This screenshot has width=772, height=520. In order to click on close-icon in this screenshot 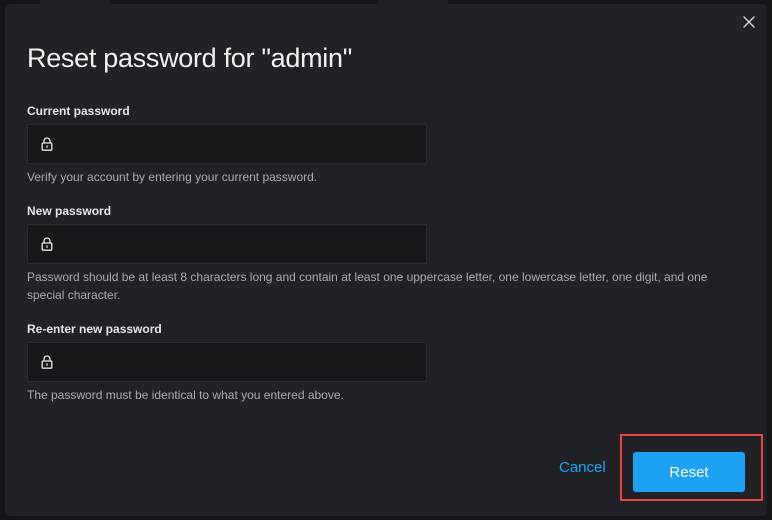, I will do `click(749, 22)`.